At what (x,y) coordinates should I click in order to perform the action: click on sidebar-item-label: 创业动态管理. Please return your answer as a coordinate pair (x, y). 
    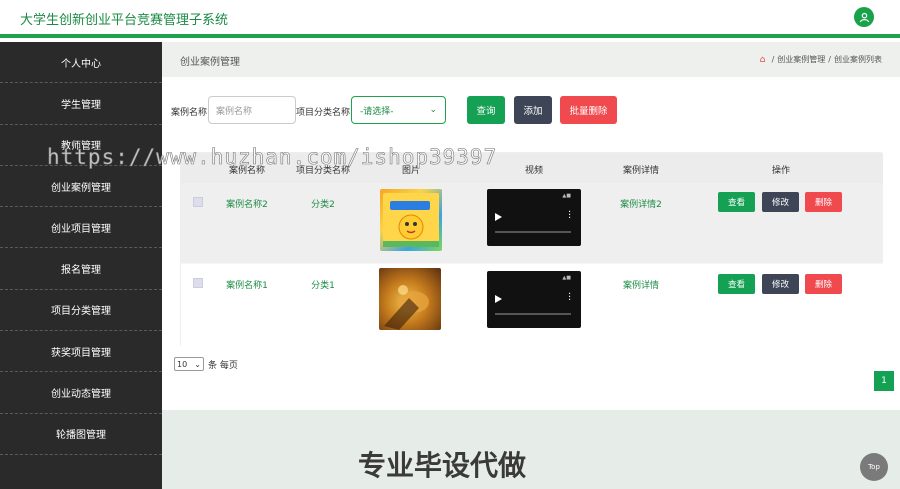
    Looking at the image, I should click on (81, 395).